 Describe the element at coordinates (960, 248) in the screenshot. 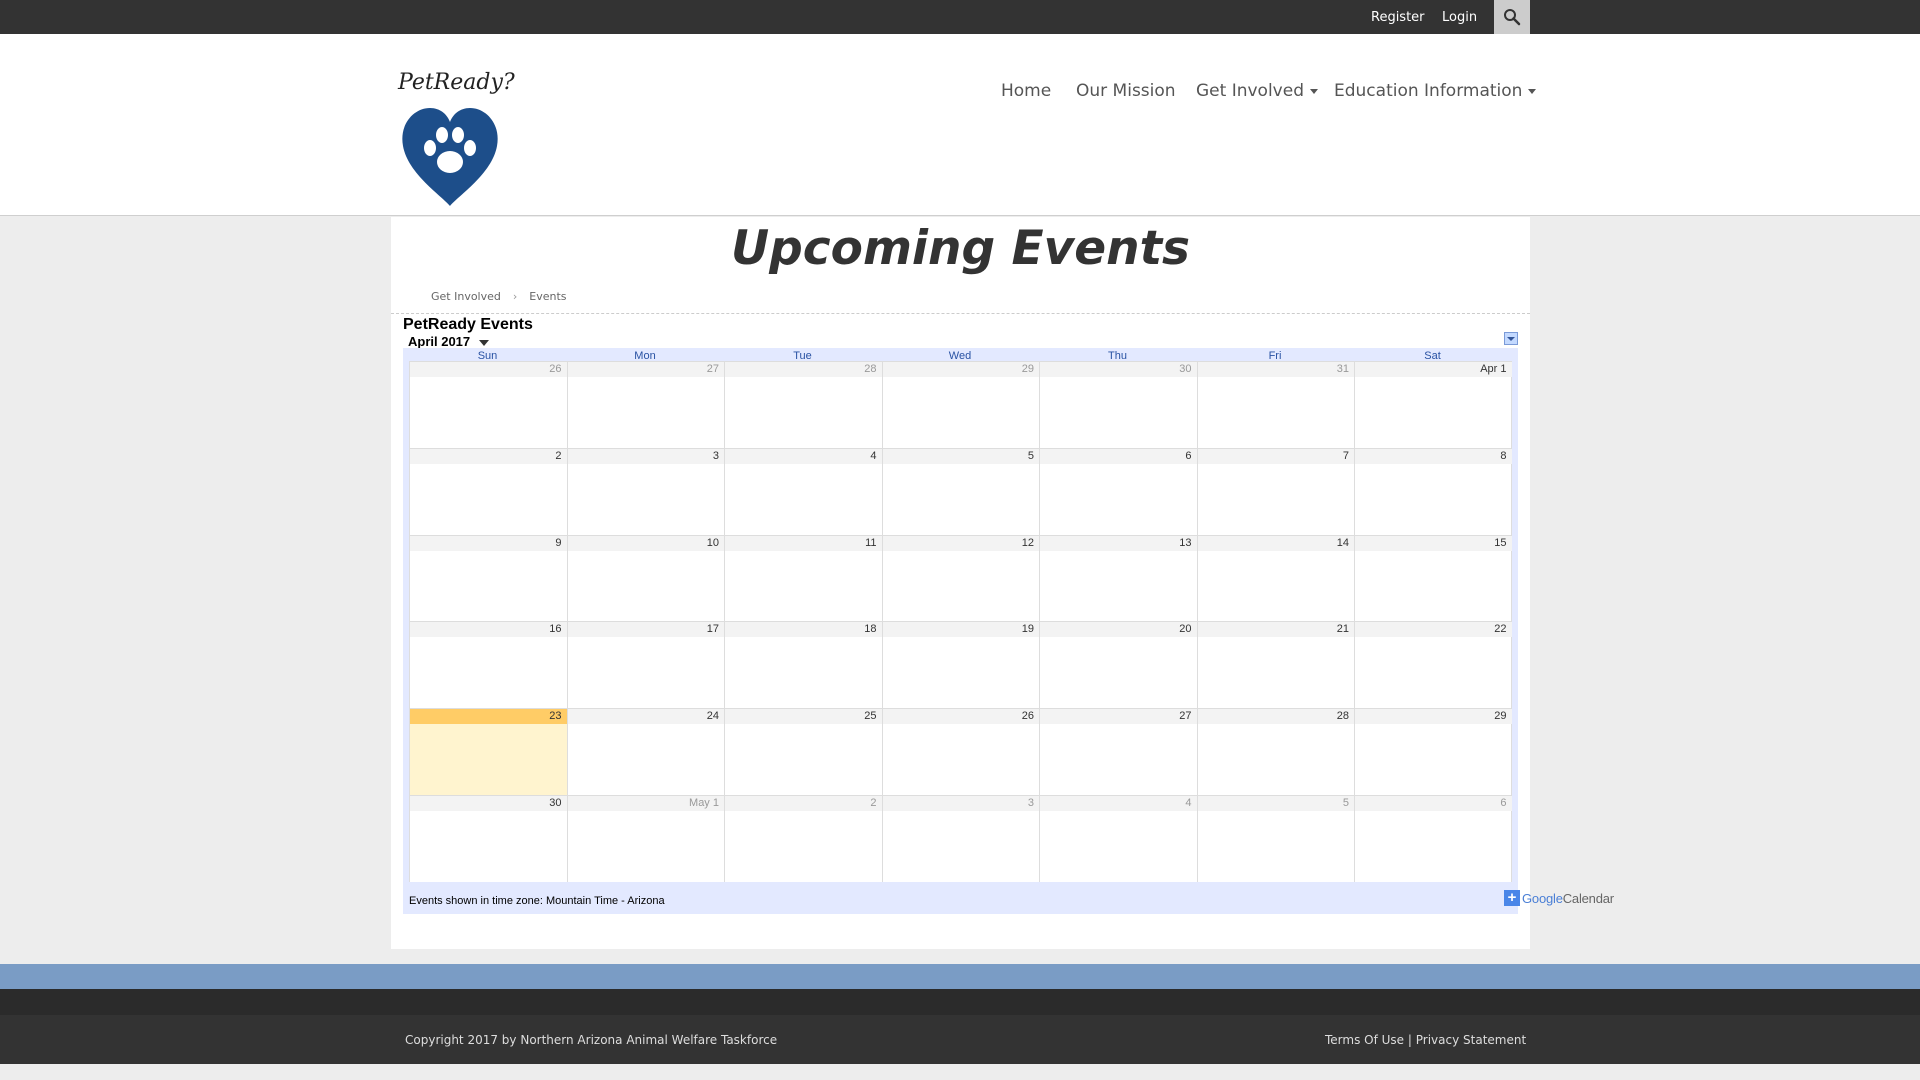

I see `page-title: Upcoming Events` at that location.